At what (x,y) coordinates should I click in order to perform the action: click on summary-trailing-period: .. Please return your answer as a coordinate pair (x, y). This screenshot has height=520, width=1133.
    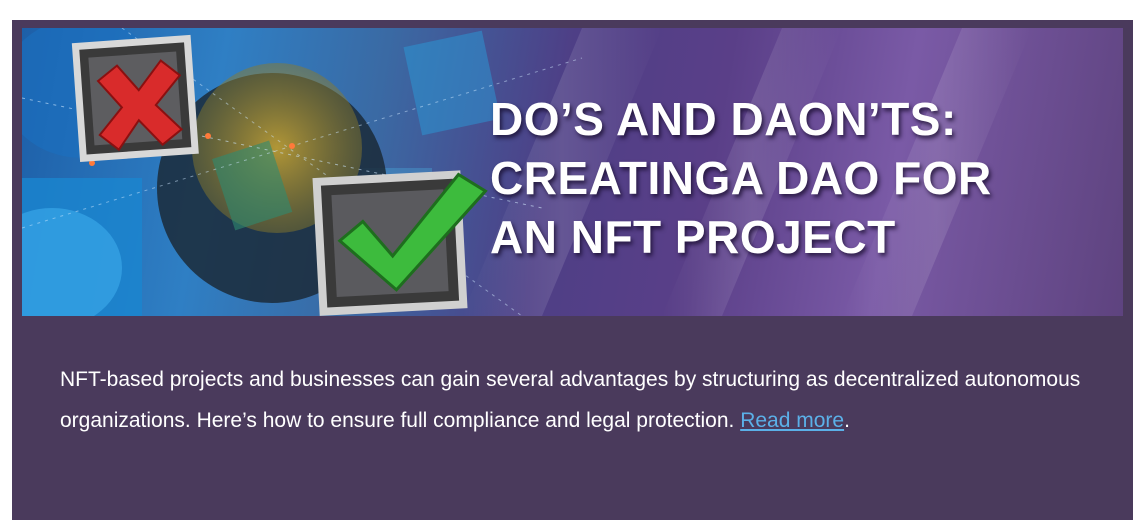
    Looking at the image, I should click on (847, 420).